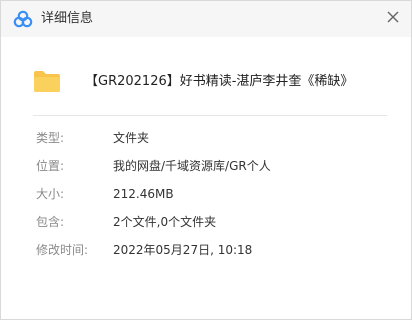 The width and height of the screenshot is (412, 320). Describe the element at coordinates (210, 115) in the screenshot. I see `divider` at that location.